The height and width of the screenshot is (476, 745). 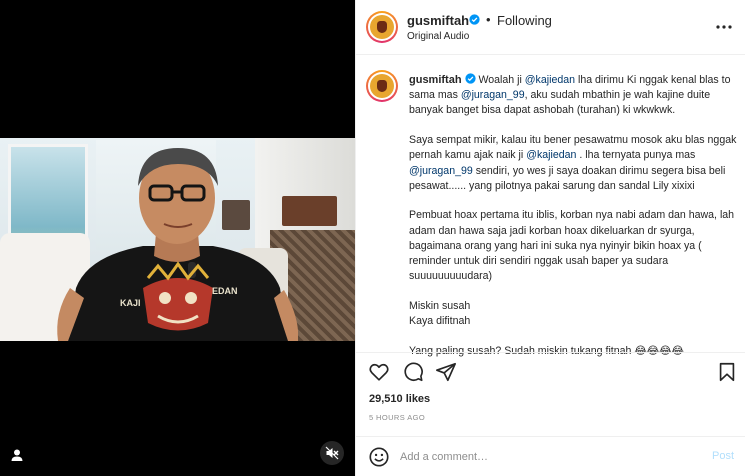 I want to click on shirt-text-left: KAJI, so click(x=130, y=303).